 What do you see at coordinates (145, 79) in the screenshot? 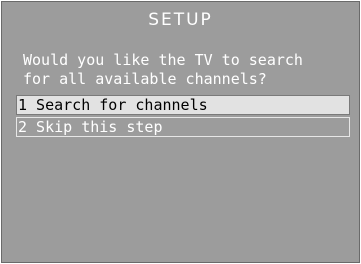
I see `prompt-line-2: for all available channels?` at bounding box center [145, 79].